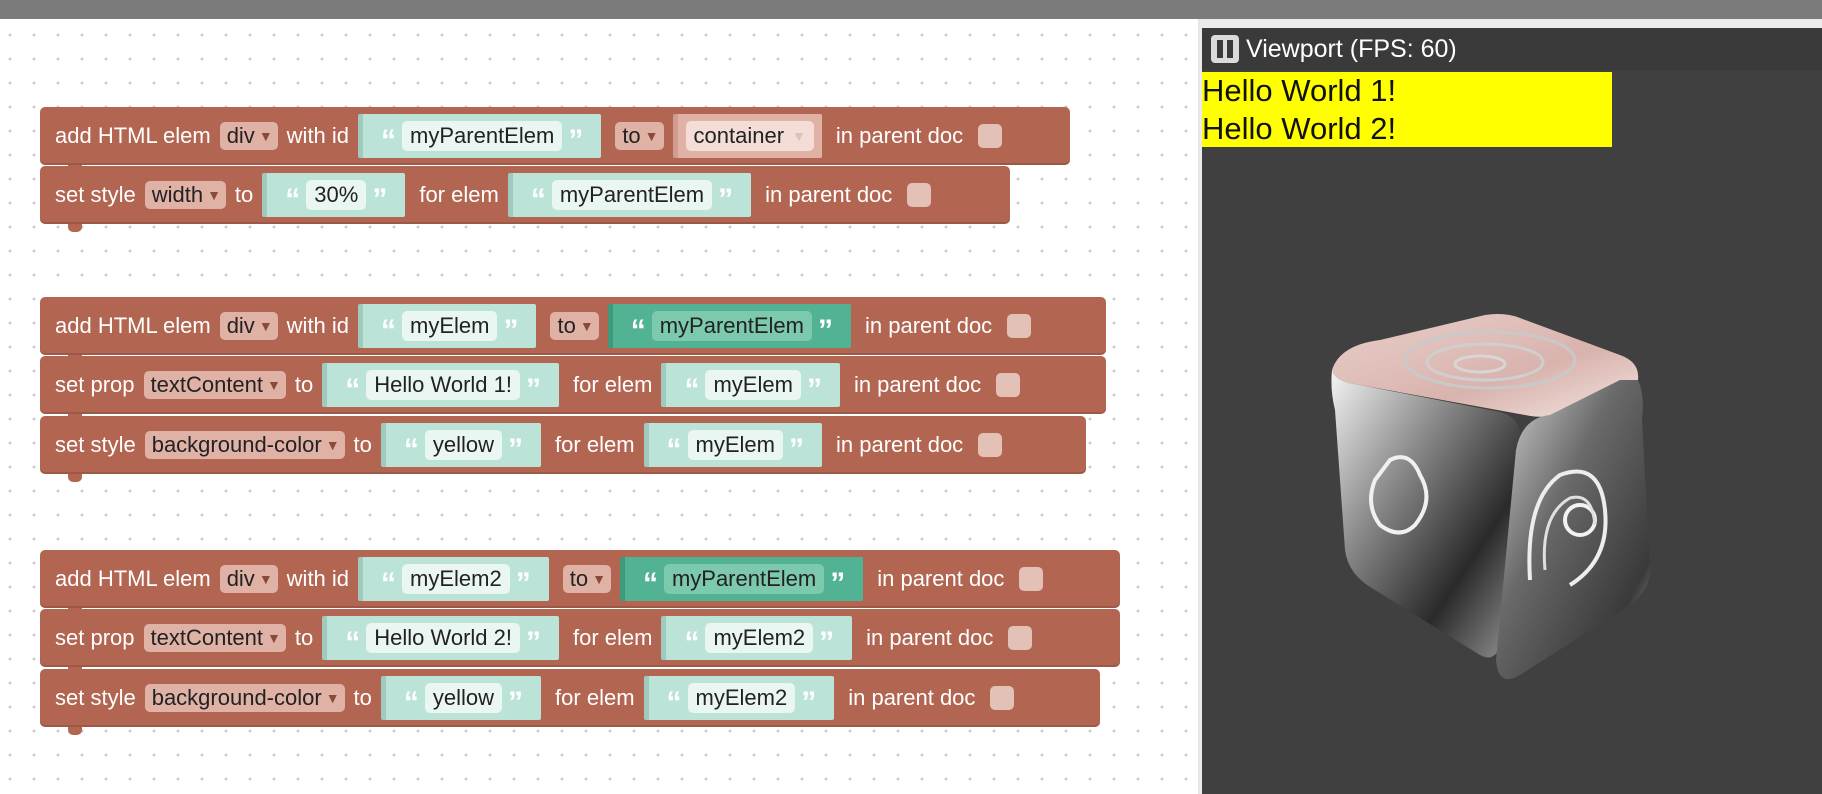  What do you see at coordinates (1299, 90) in the screenshot?
I see `hello-world-1-text: Hello World 1!` at bounding box center [1299, 90].